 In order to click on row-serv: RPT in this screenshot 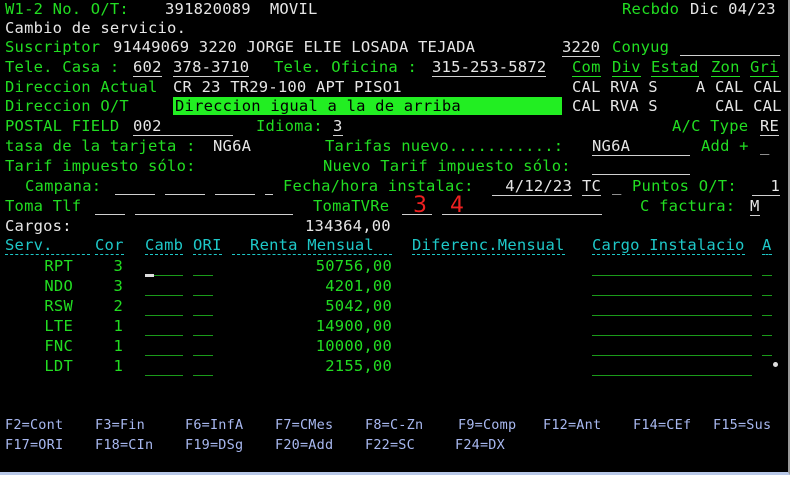, I will do `click(58, 266)`.